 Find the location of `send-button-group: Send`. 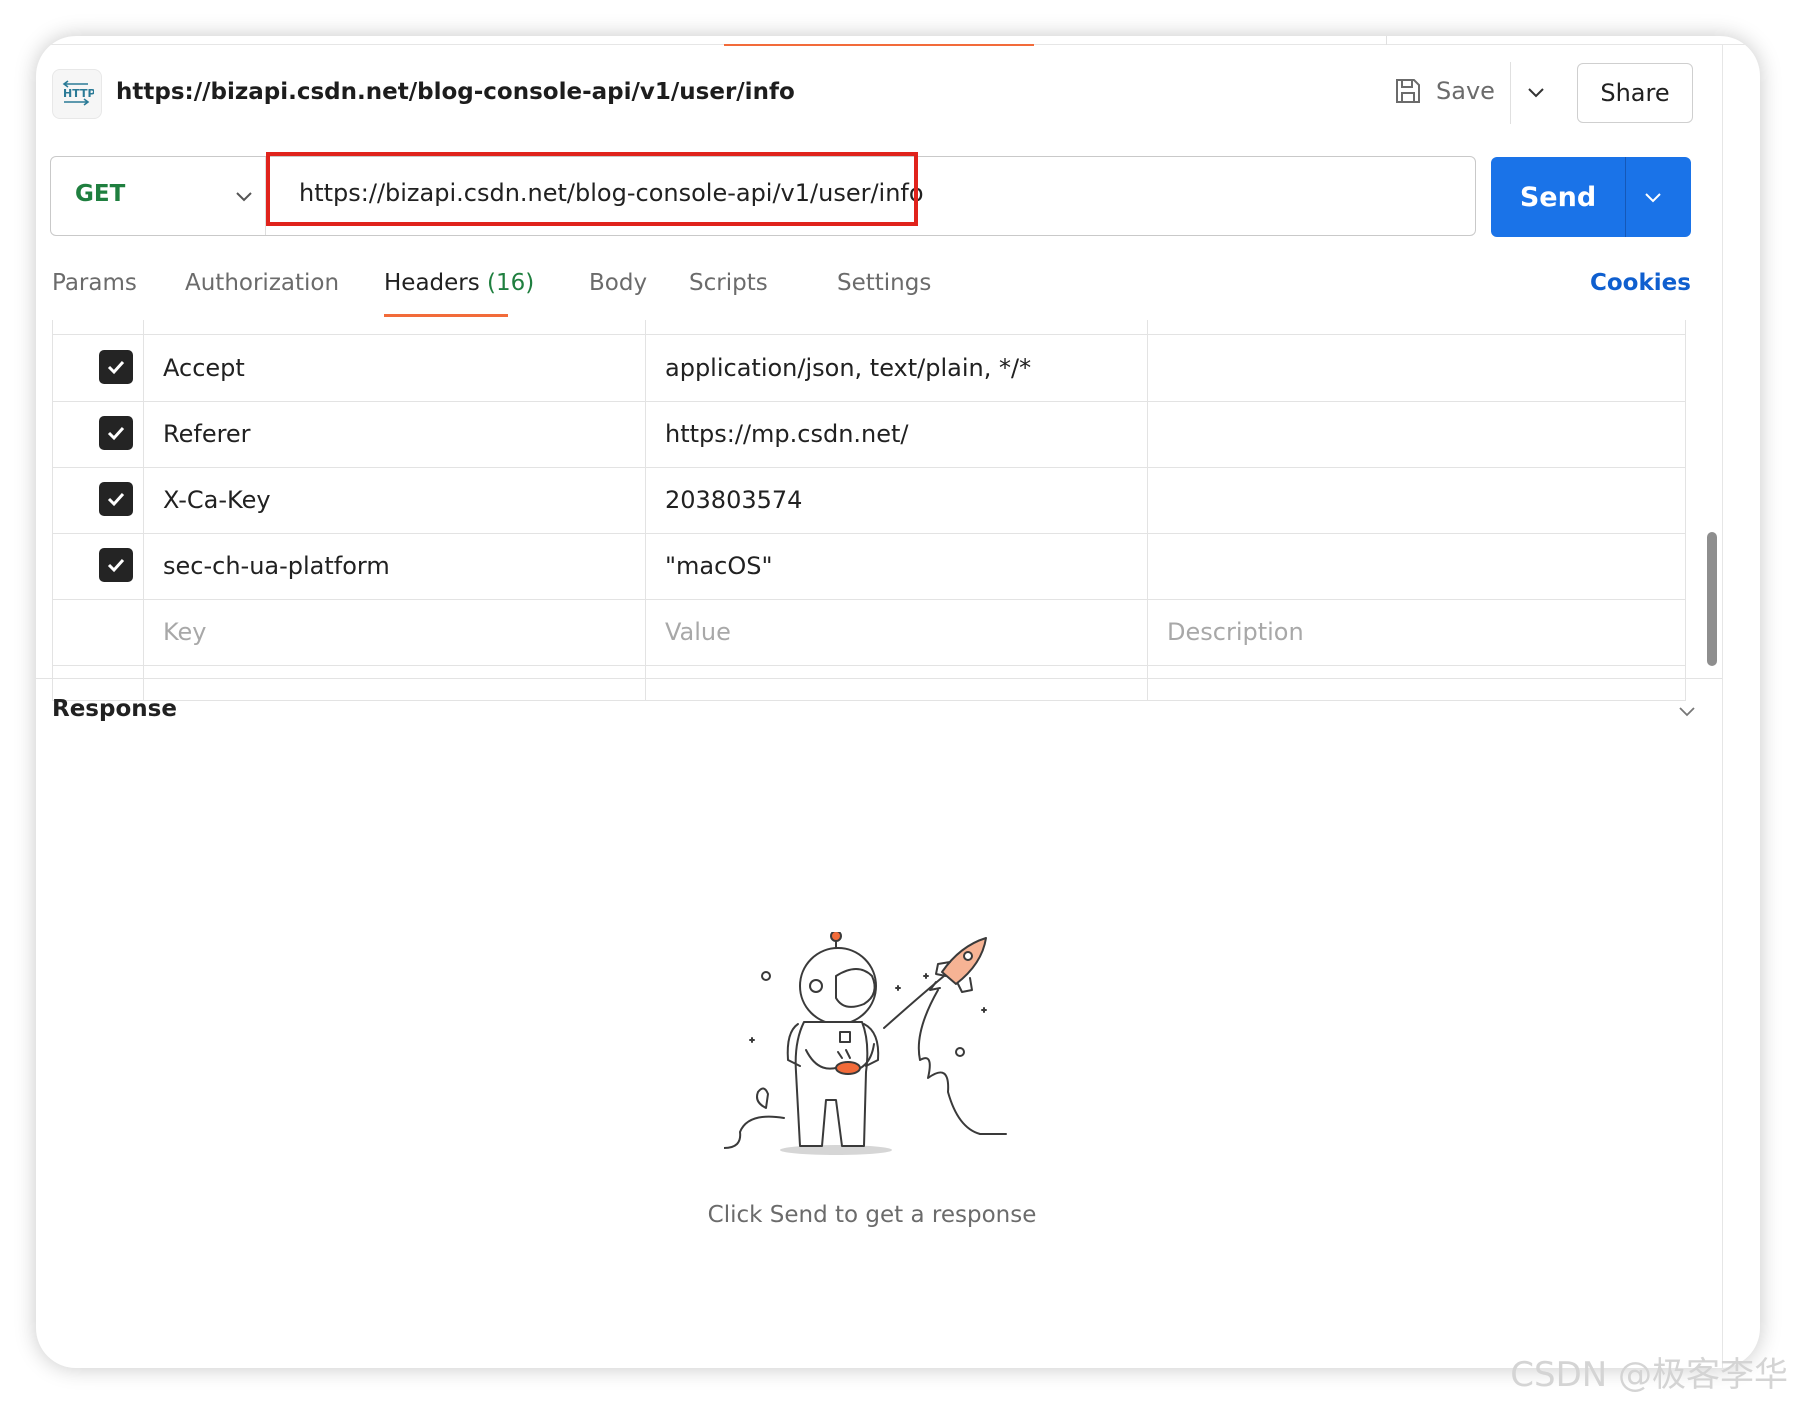

send-button-group: Send is located at coordinates (1591, 197).